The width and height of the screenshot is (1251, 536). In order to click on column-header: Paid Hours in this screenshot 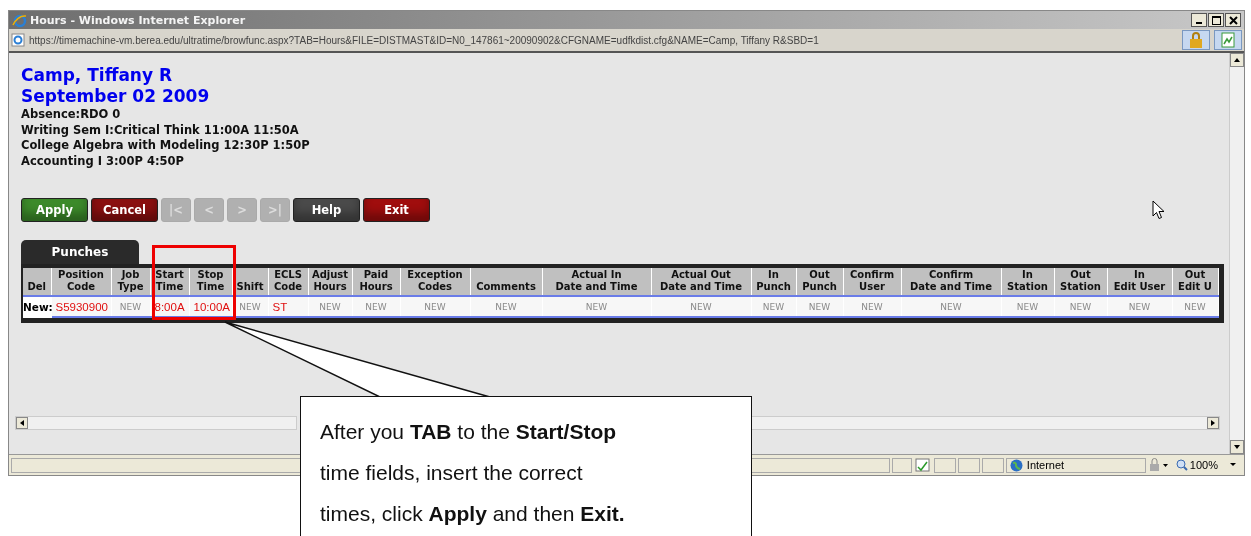, I will do `click(376, 282)`.